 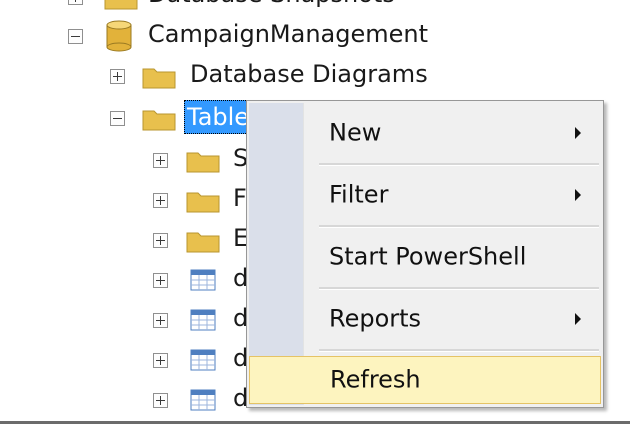 I want to click on menu-item-refresh: Refresh, so click(x=425, y=380).